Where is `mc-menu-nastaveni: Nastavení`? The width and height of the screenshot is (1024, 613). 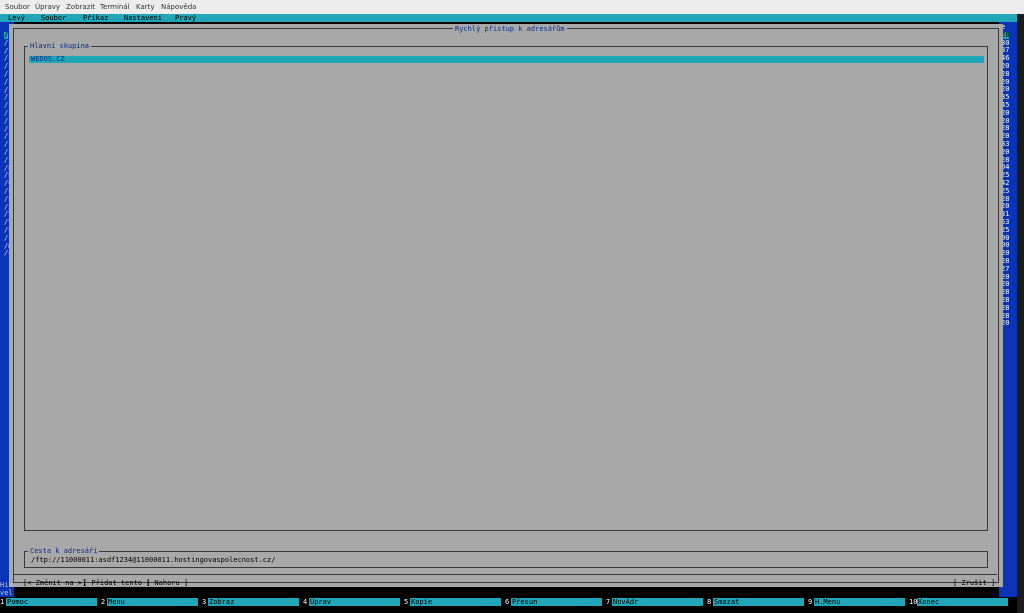
mc-menu-nastaveni: Nastavení is located at coordinates (143, 18).